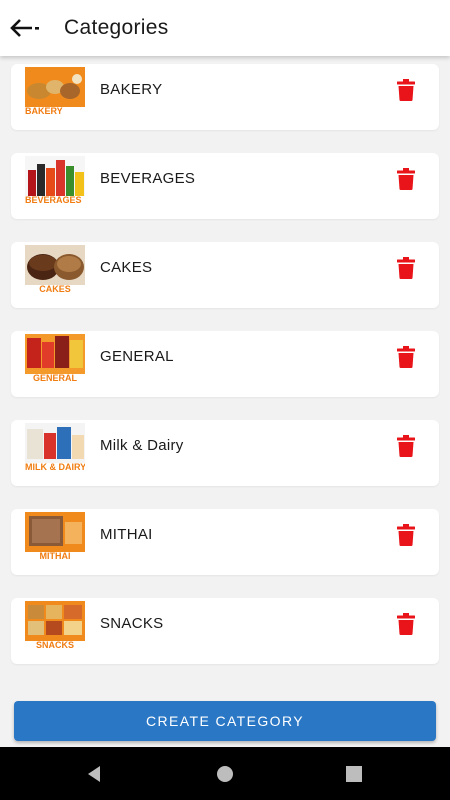  I want to click on category-thumbnail: SNACKS, so click(55, 625).